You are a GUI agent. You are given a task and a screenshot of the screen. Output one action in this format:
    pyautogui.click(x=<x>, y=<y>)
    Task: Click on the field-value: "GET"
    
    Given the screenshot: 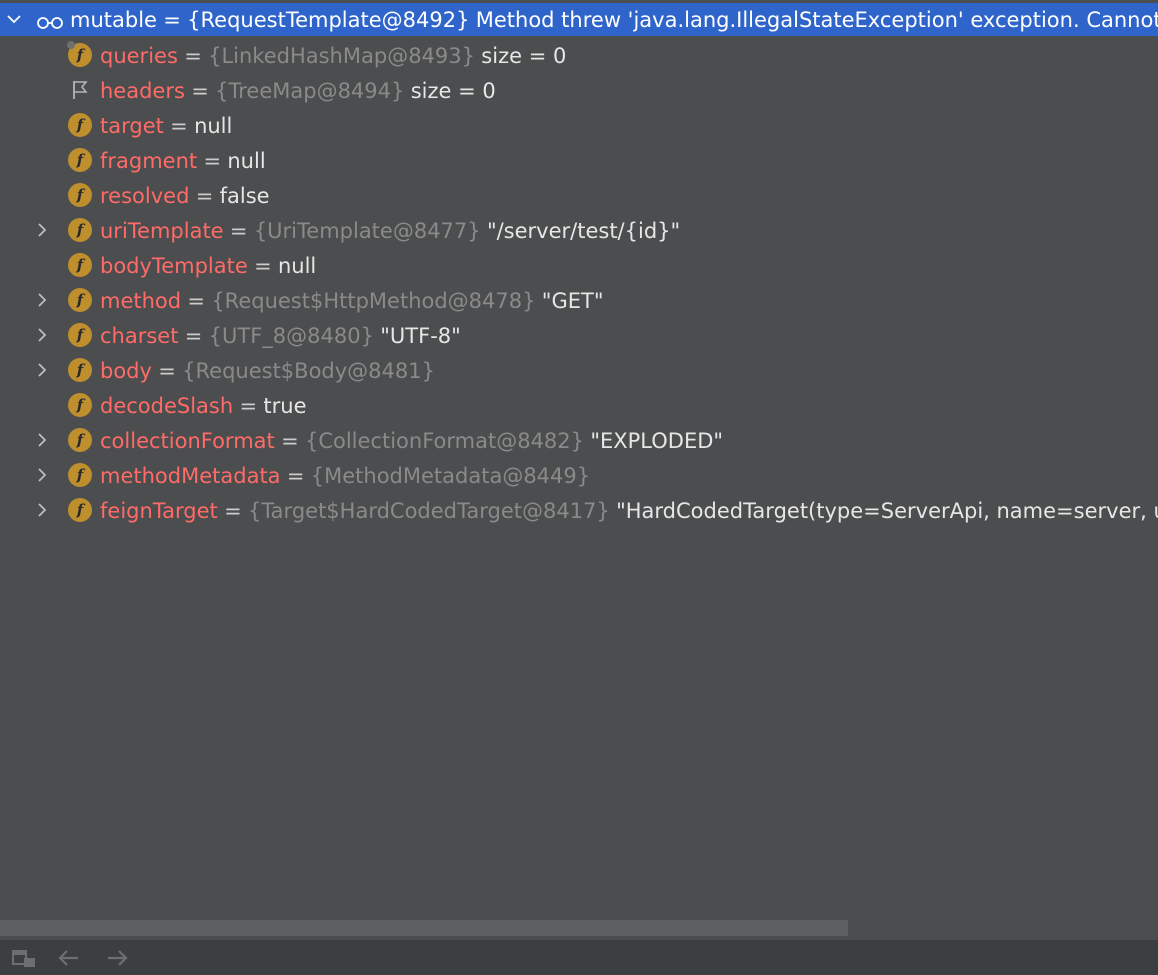 What is the action you would take?
    pyautogui.click(x=572, y=300)
    